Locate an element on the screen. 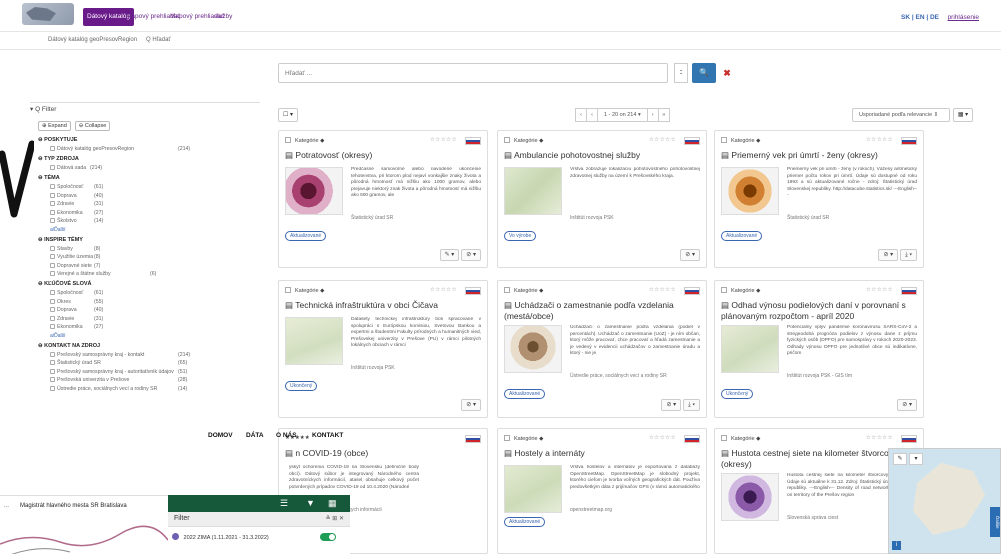 Image resolution: width=1001 pixels, height=554 pixels. footer-data-link: DÁTA is located at coordinates (255, 435).